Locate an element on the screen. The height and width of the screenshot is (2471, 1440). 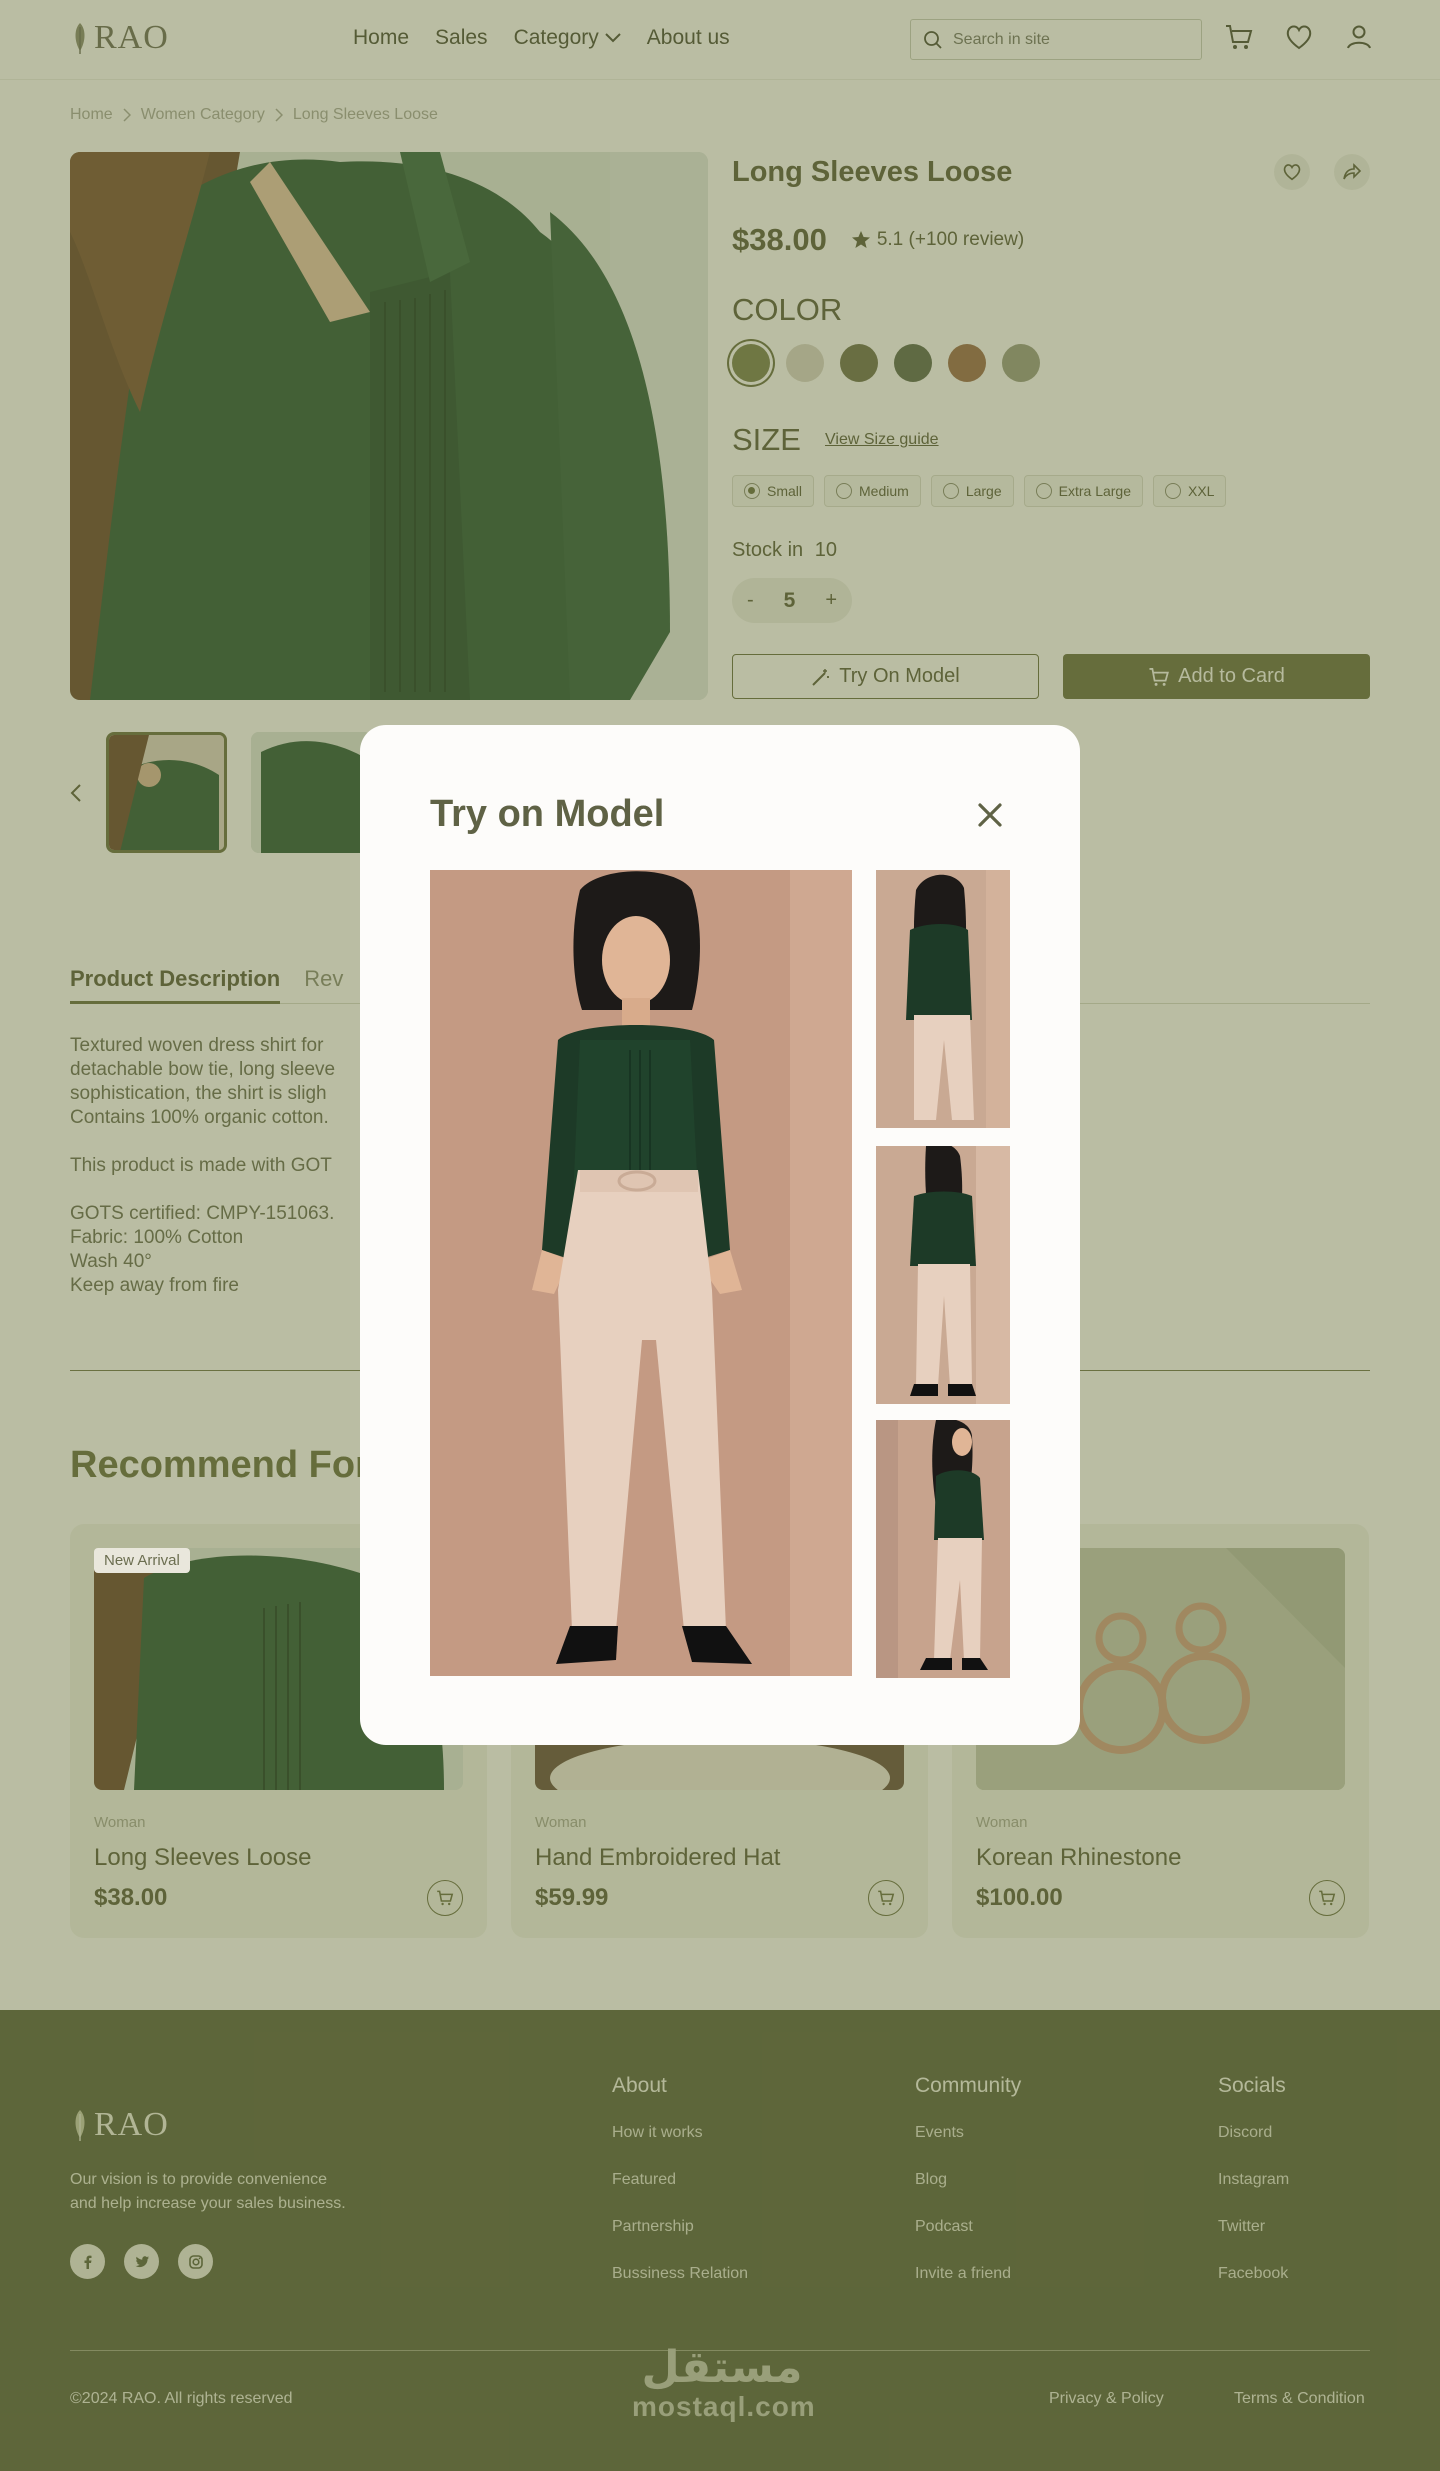
model-back-photo is located at coordinates (943, 999).